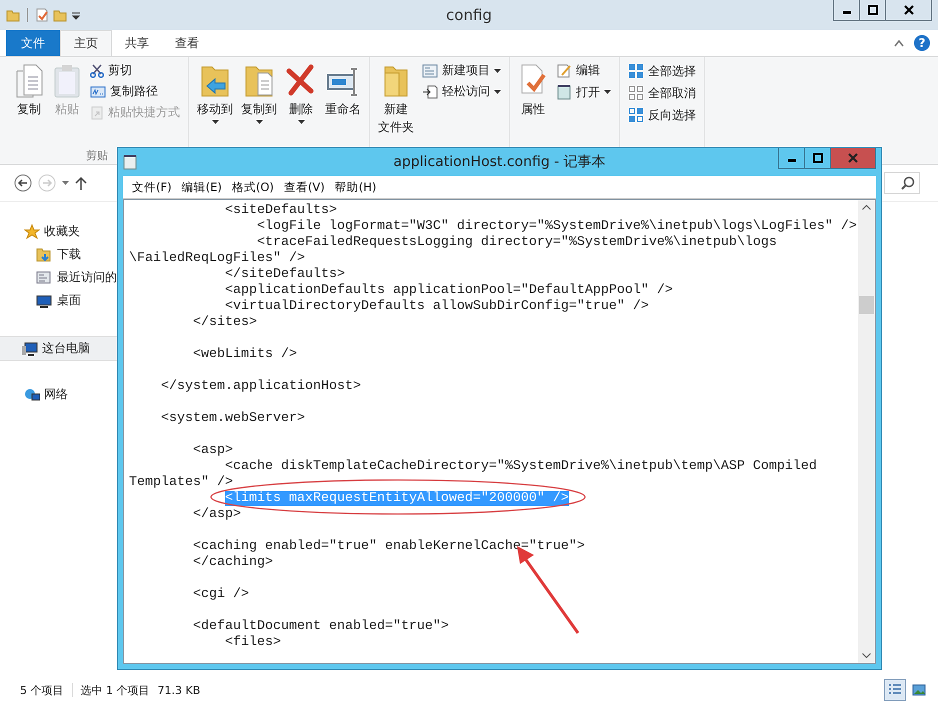  What do you see at coordinates (343, 90) in the screenshot?
I see `ribbon-button: 重命名` at bounding box center [343, 90].